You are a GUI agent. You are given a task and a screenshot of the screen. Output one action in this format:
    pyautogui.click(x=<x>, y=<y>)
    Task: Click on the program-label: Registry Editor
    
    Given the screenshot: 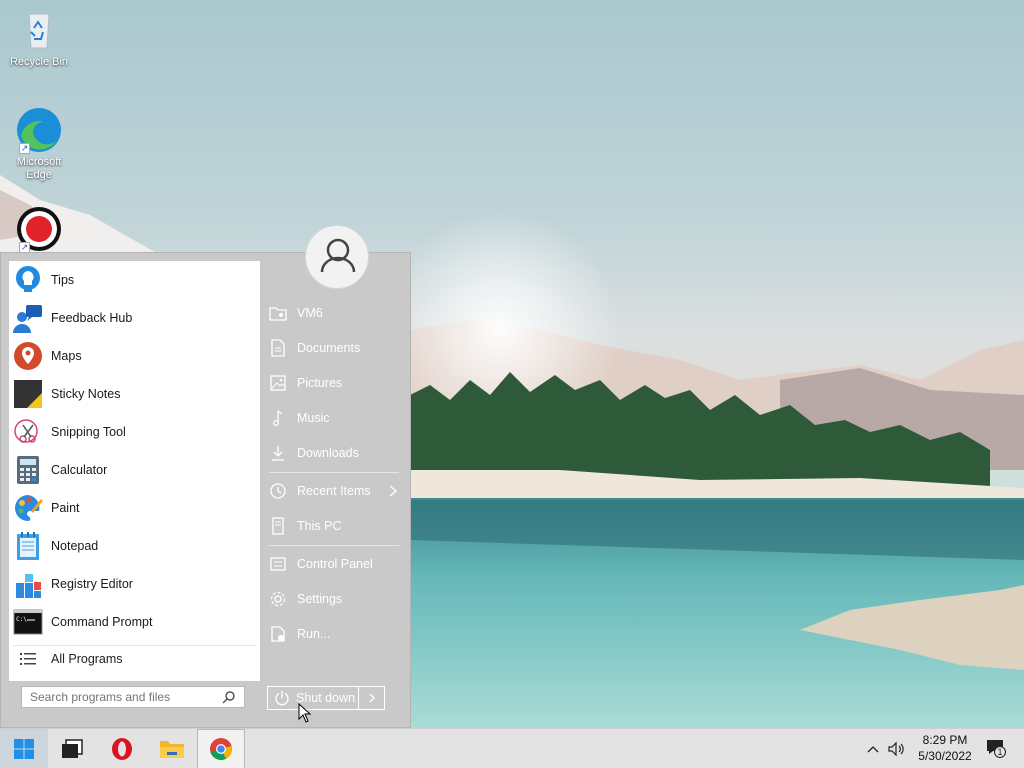 What is the action you would take?
    pyautogui.click(x=92, y=584)
    